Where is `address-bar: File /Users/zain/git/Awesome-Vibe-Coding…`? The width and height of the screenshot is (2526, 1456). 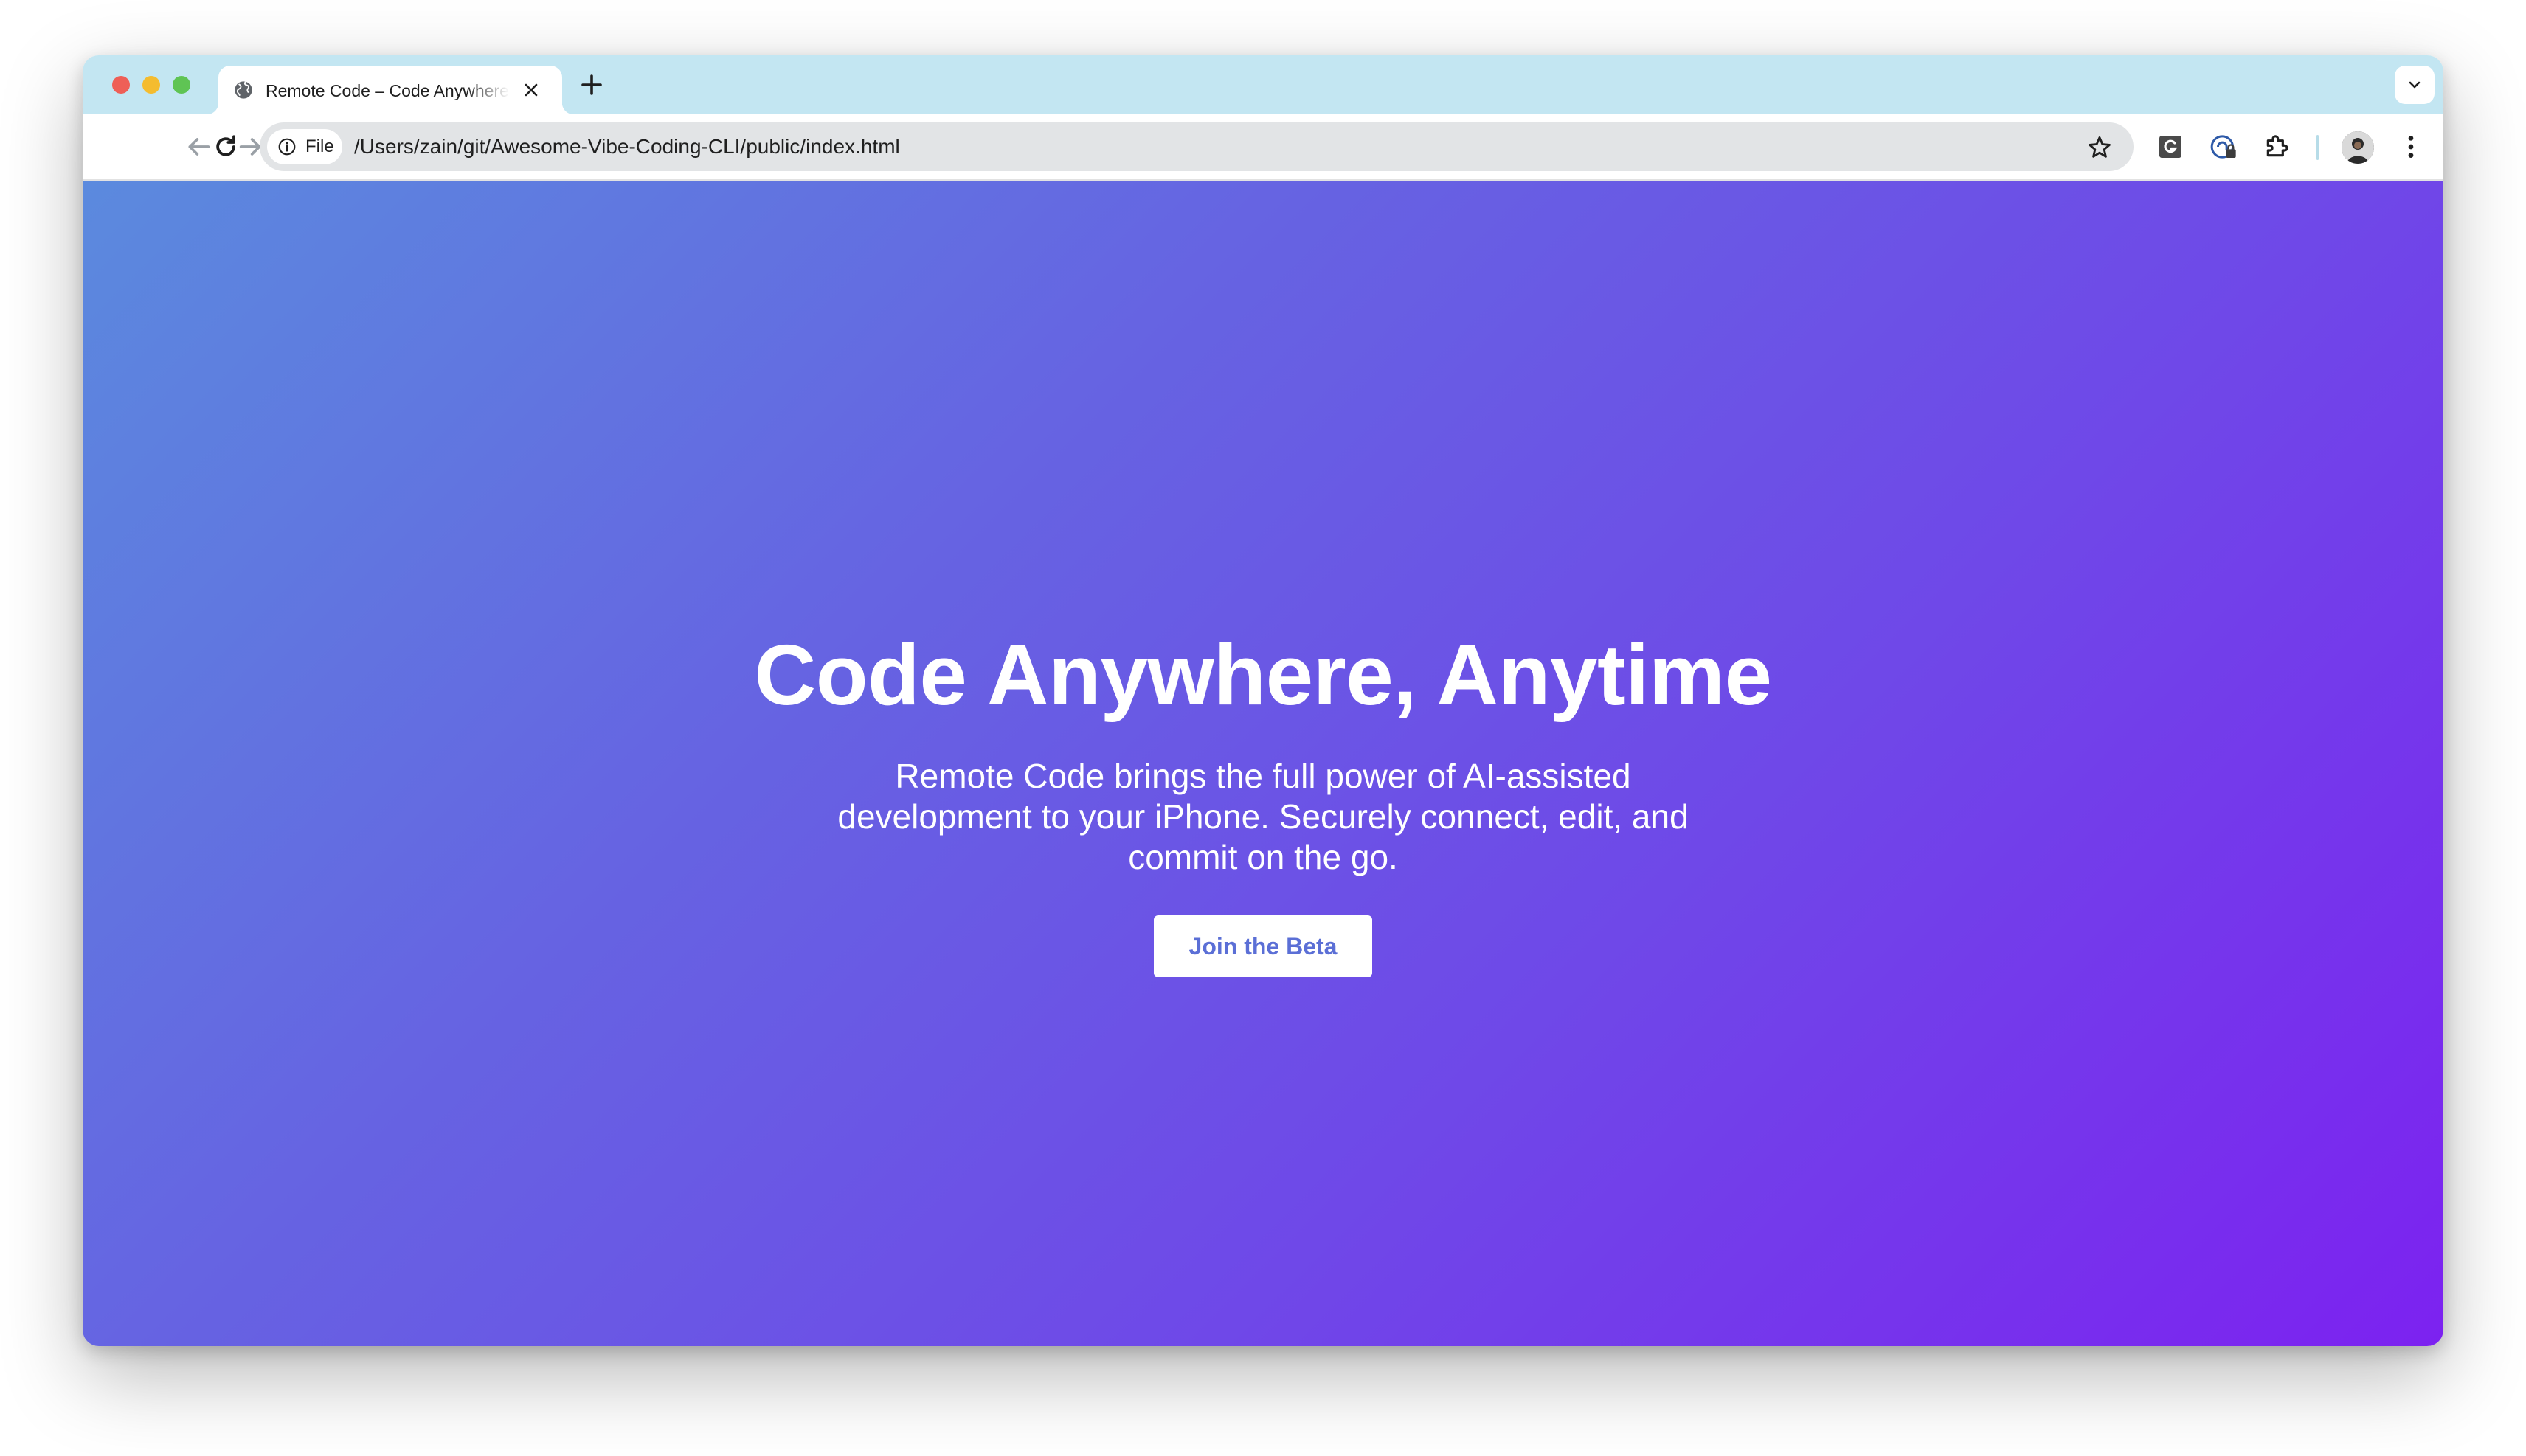
address-bar: File /Users/zain/git/Awesome-Vibe-Coding… is located at coordinates (1197, 146).